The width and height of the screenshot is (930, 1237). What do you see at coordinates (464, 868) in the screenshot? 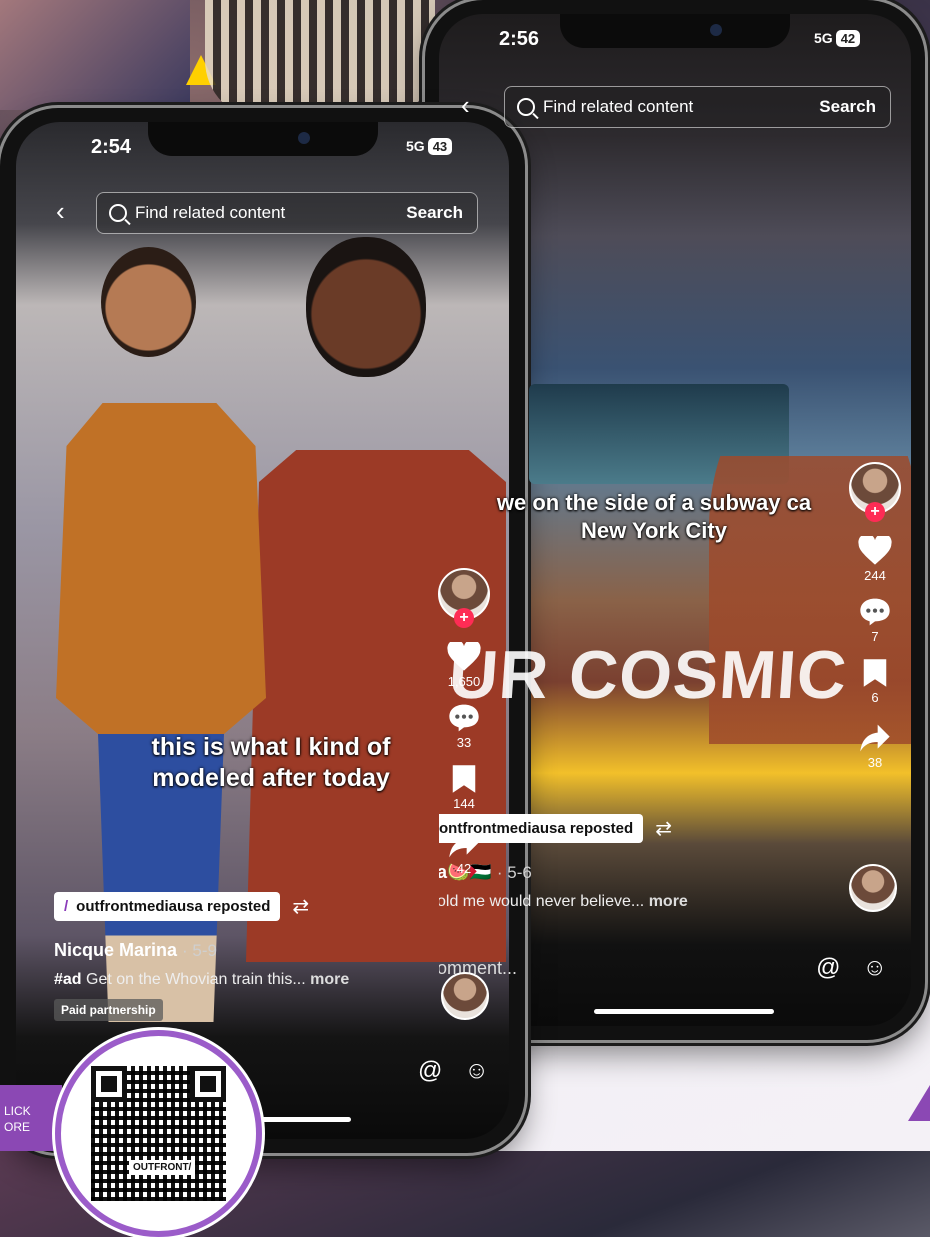
I see `share-count: 42` at bounding box center [464, 868].